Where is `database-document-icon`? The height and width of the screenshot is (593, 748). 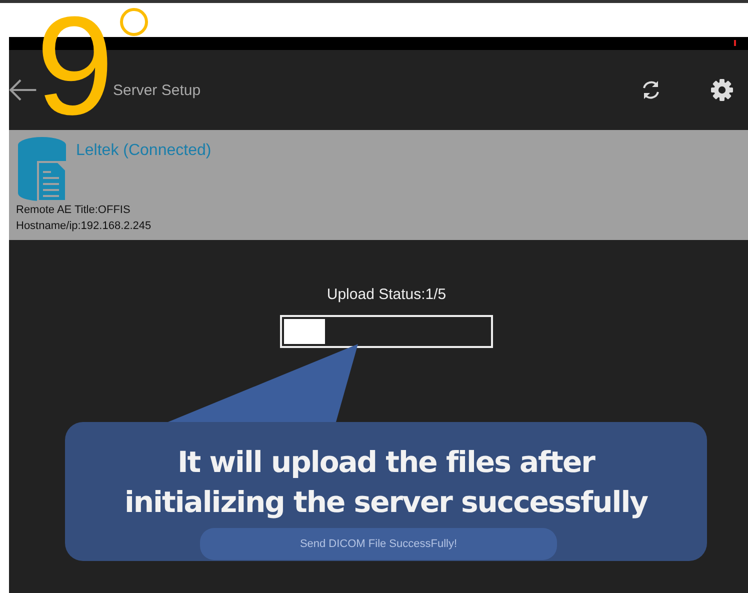
database-document-icon is located at coordinates (42, 169).